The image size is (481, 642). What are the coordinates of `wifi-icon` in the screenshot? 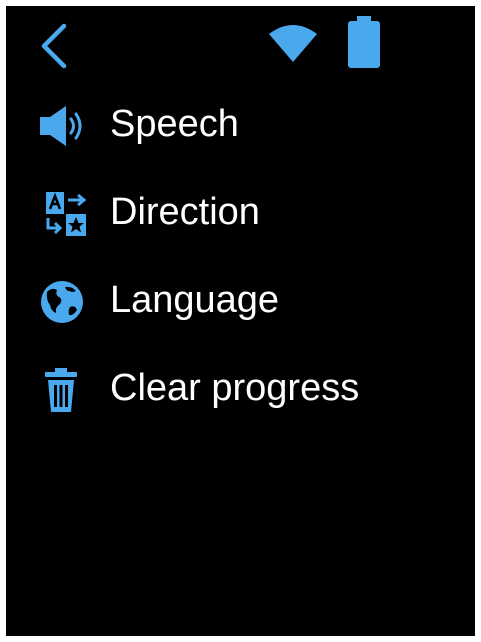 It's located at (293, 43).